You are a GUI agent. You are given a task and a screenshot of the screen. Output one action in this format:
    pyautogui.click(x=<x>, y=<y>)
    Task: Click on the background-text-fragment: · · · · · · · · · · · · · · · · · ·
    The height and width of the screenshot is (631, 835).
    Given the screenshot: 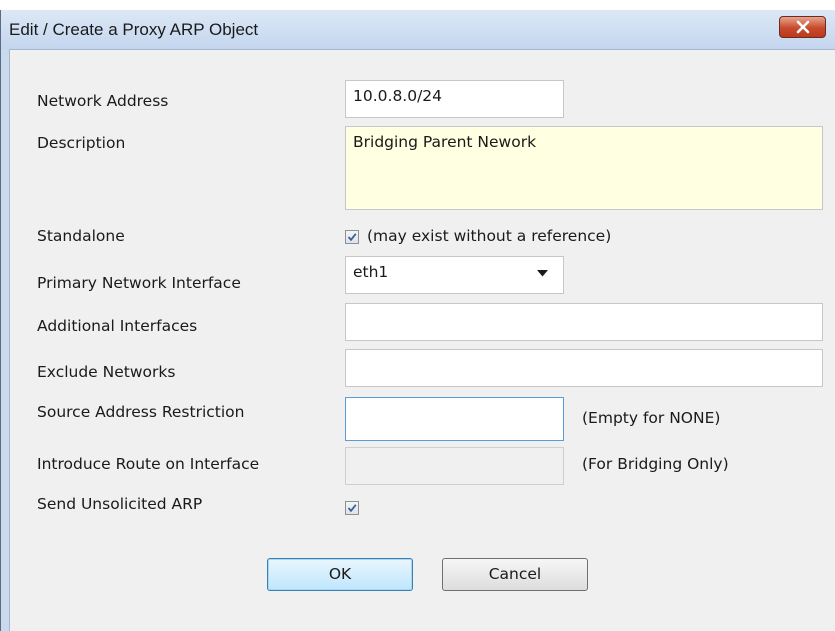 What is the action you would take?
    pyautogui.click(x=681, y=4)
    